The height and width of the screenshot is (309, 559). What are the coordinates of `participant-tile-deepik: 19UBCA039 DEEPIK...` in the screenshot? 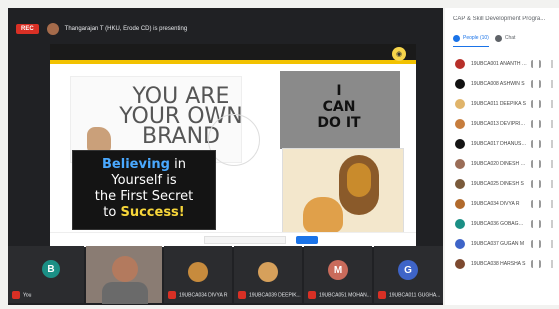 It's located at (268, 274).